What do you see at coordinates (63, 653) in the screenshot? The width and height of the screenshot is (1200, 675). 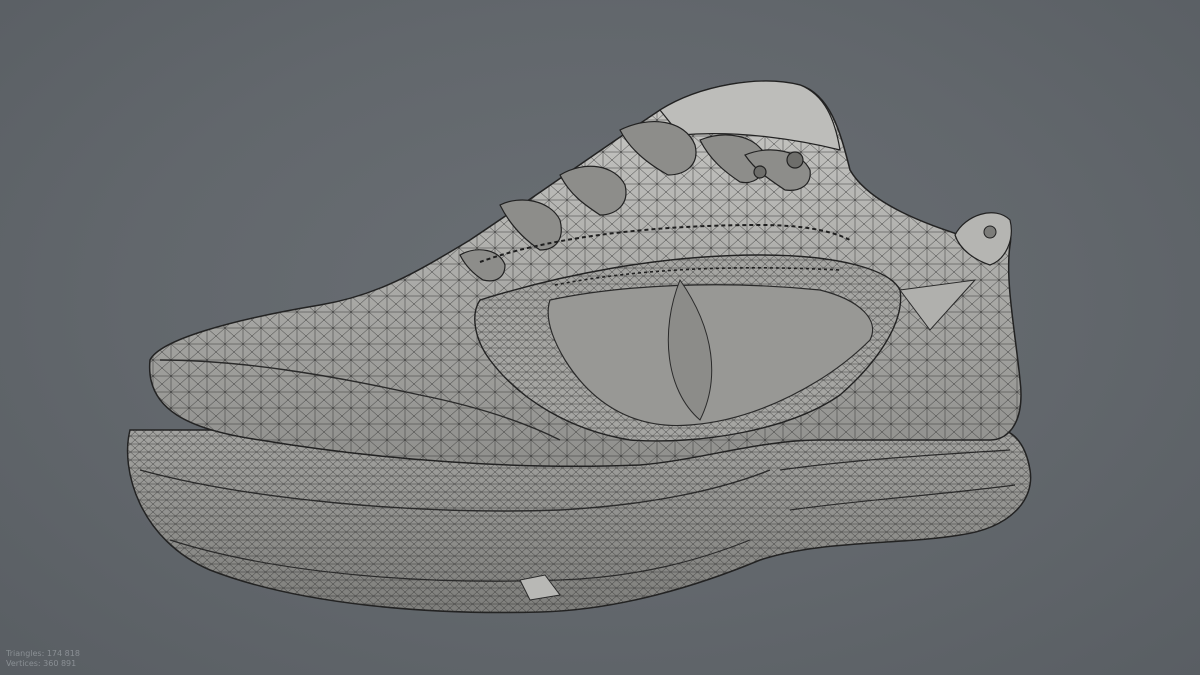 I see `triangles-value: 174 818` at bounding box center [63, 653].